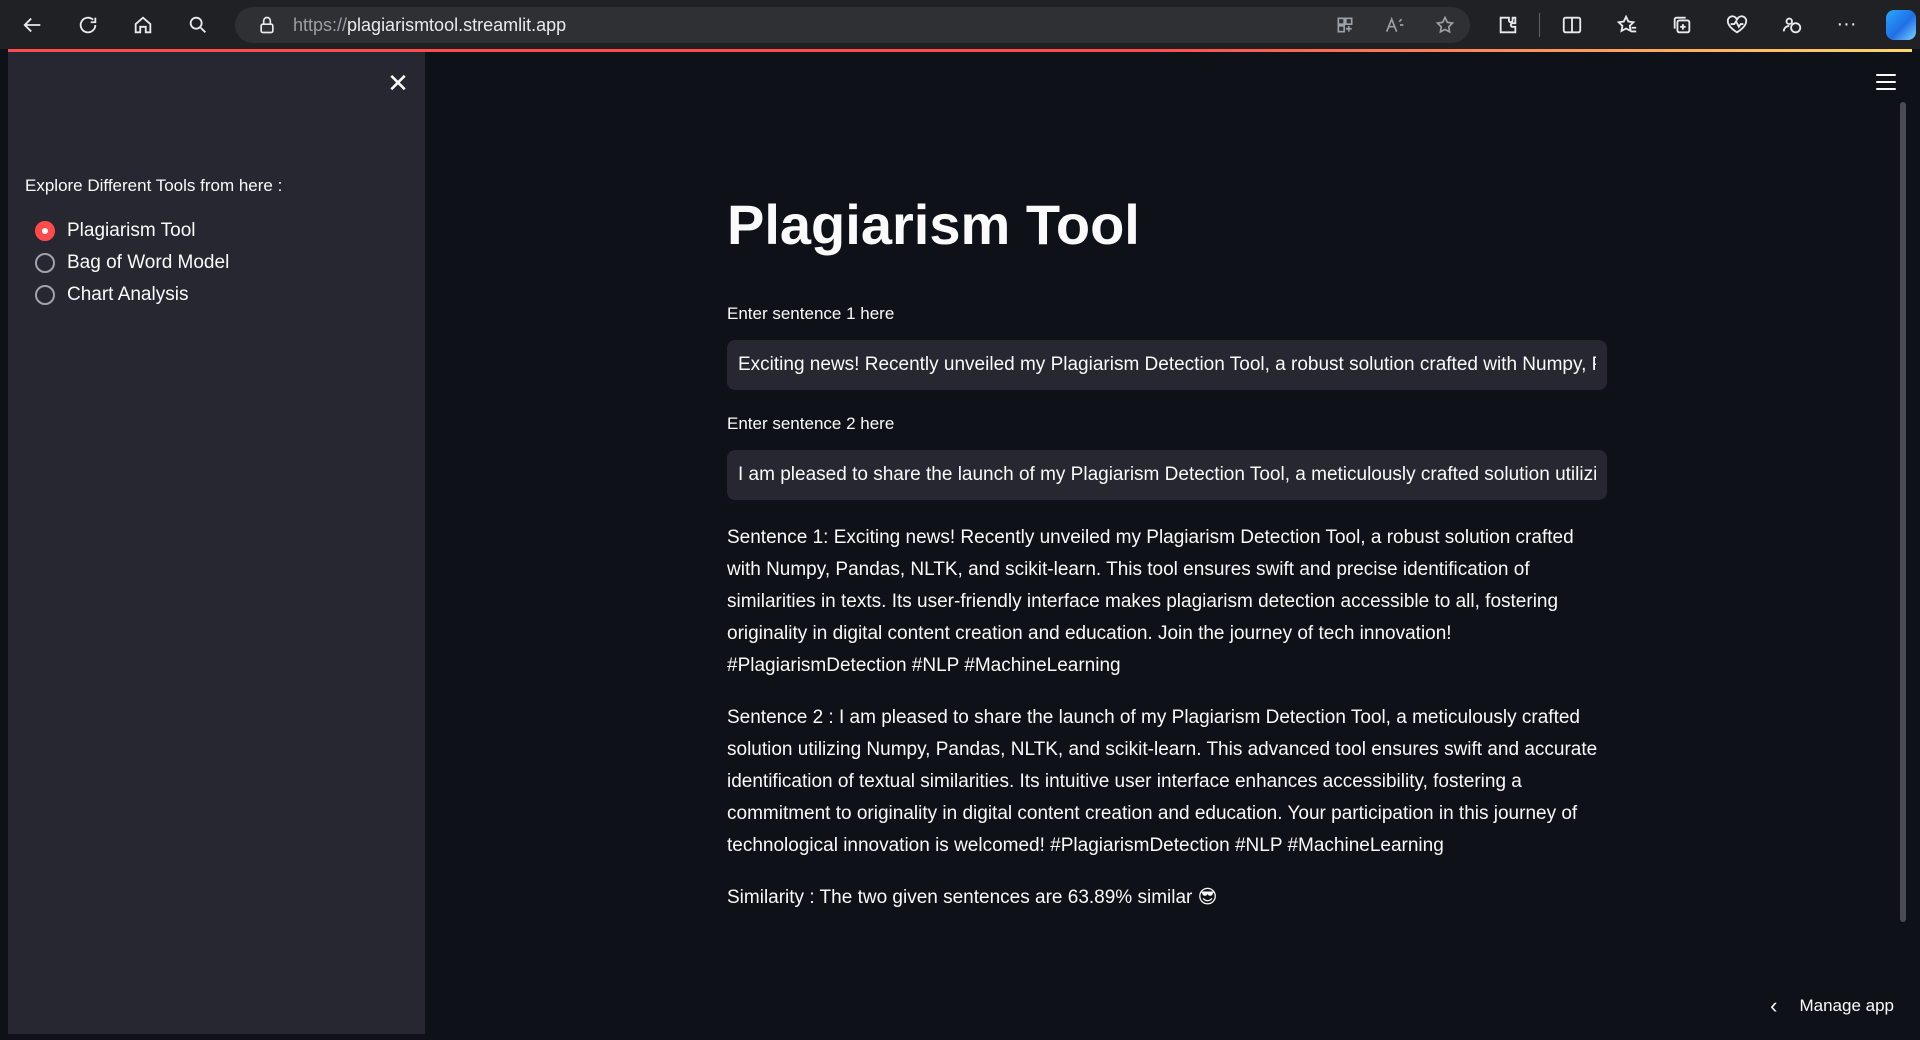 This screenshot has width=1920, height=1040. What do you see at coordinates (1681, 25) in the screenshot?
I see `collections-icon` at bounding box center [1681, 25].